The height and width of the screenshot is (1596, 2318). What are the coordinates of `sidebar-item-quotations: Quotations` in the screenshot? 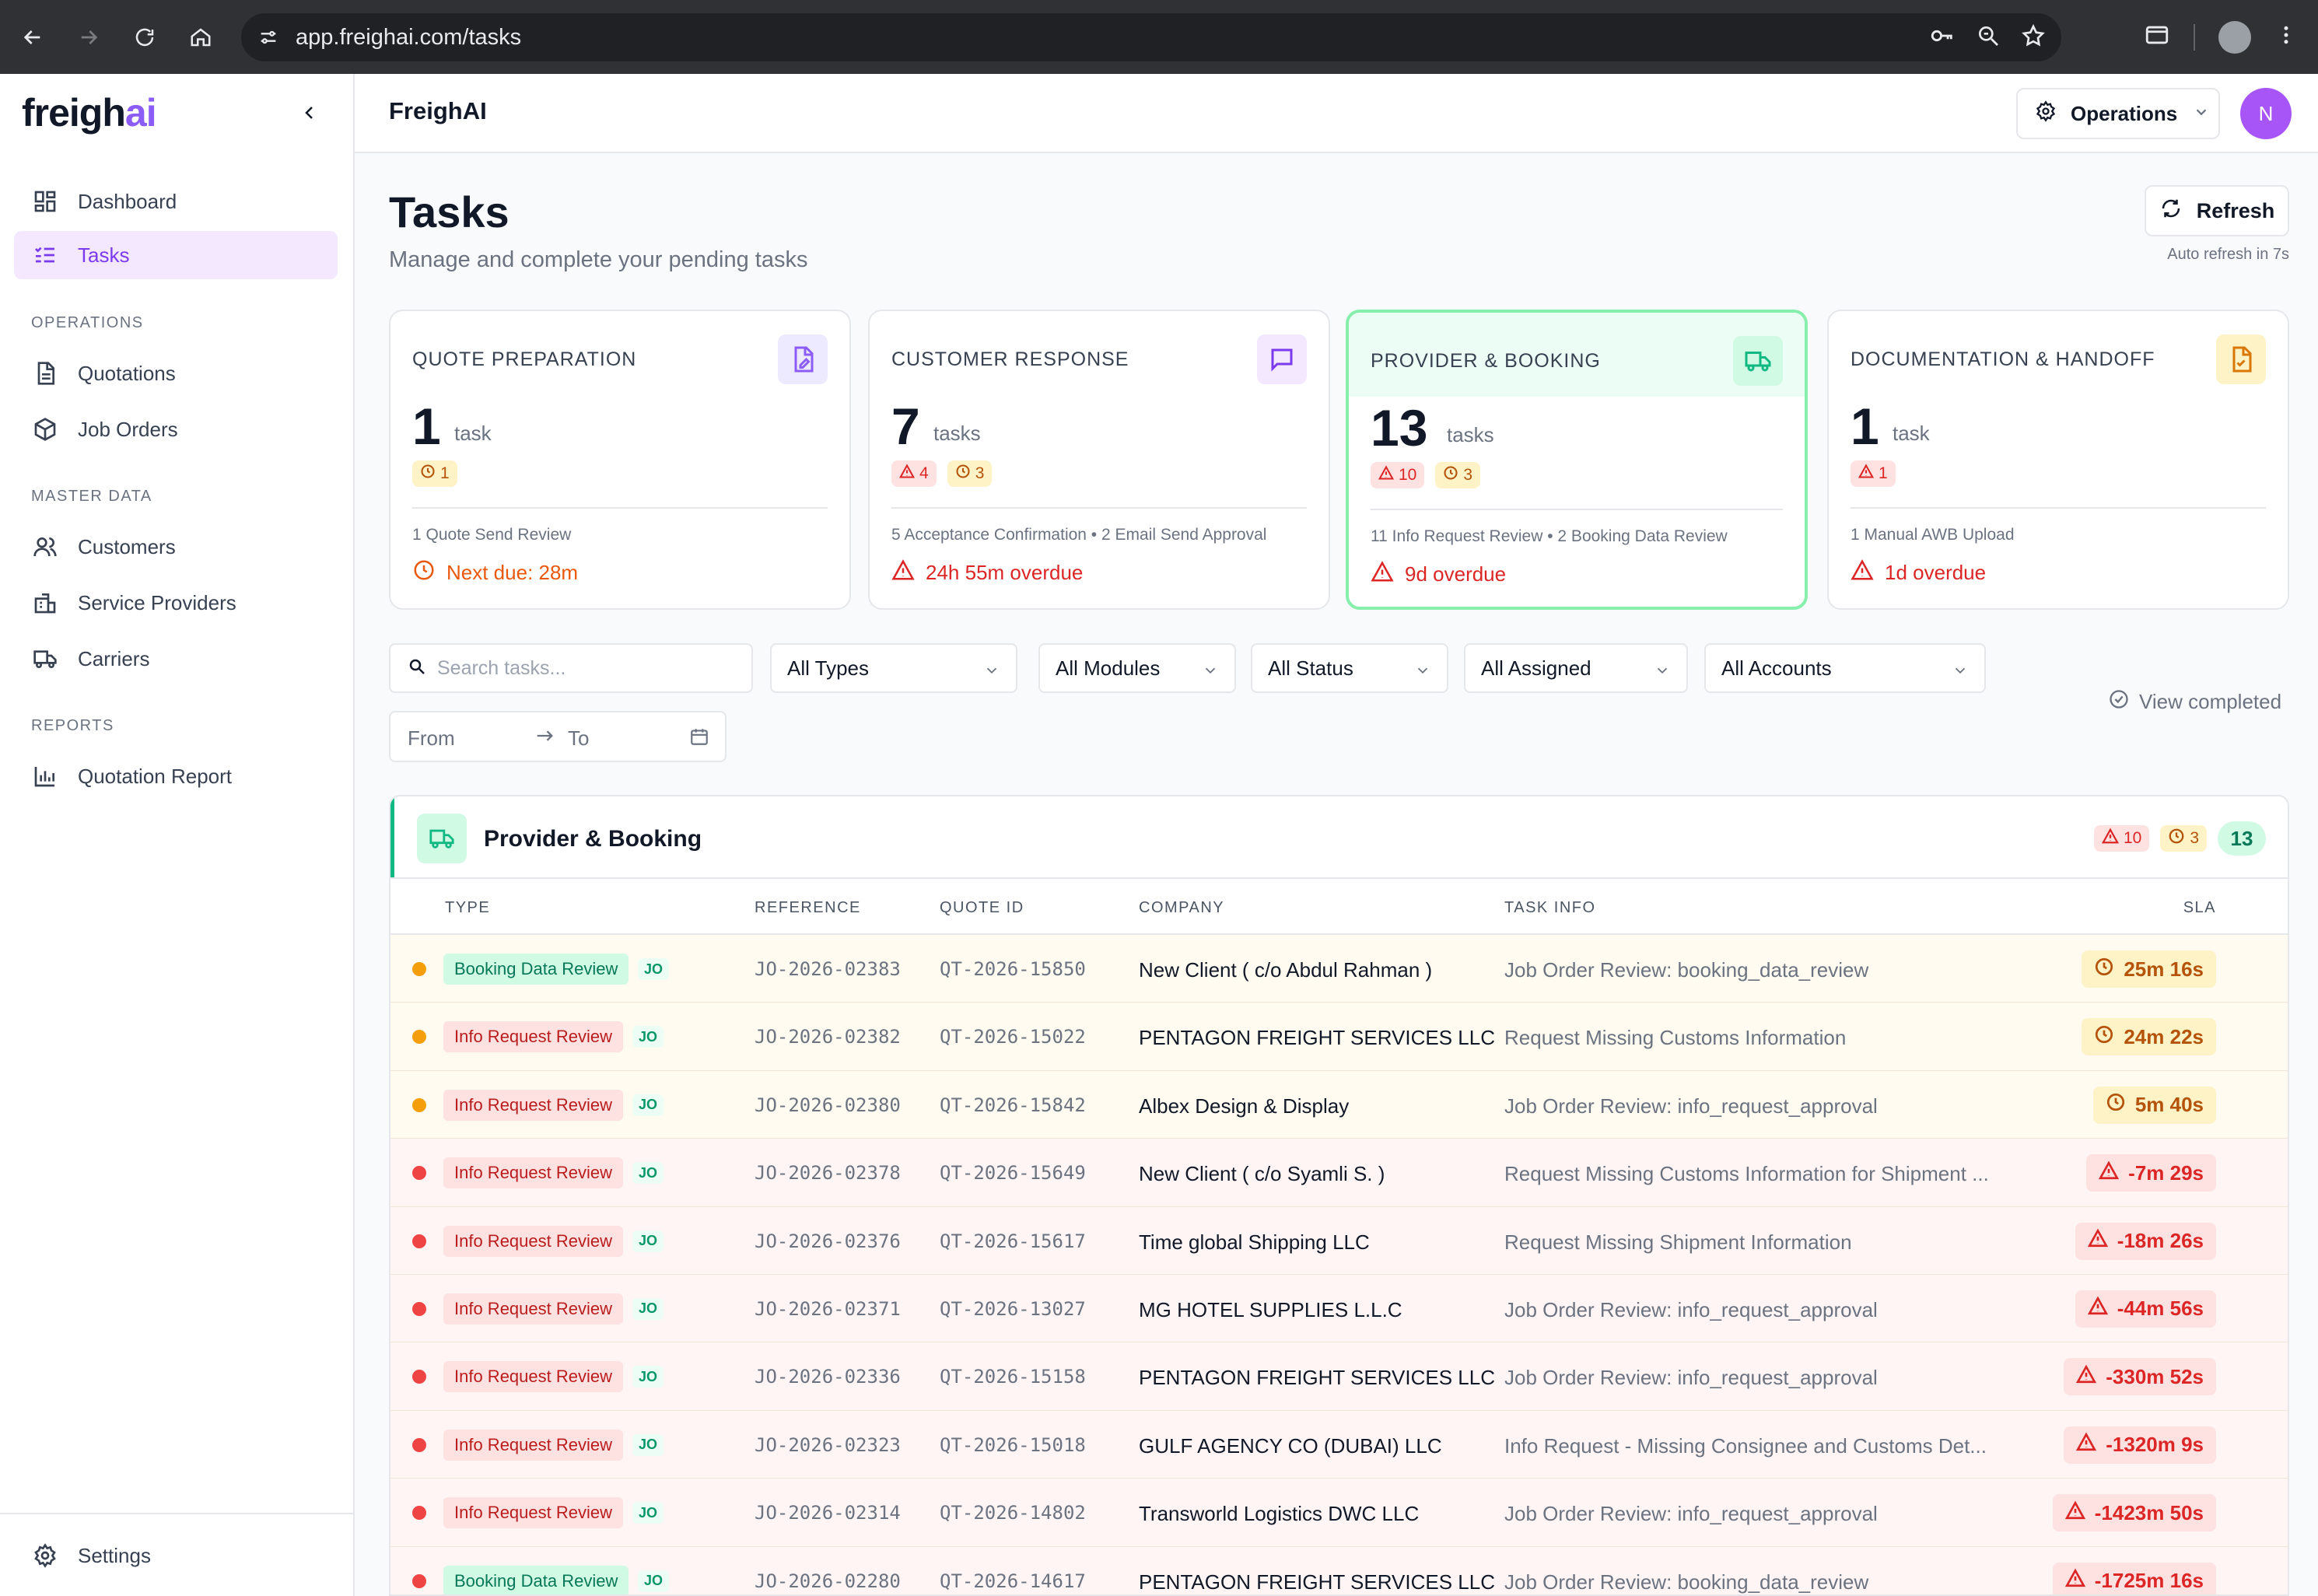 It's located at (176, 373).